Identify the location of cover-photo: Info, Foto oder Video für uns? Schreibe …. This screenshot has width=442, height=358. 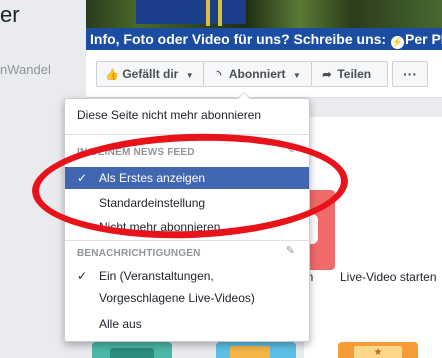
(264, 25).